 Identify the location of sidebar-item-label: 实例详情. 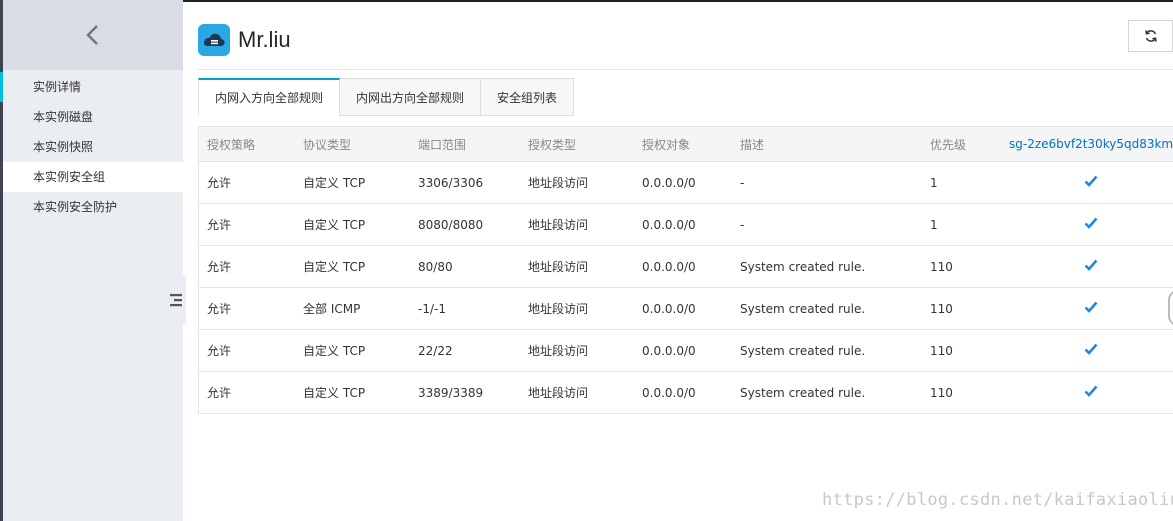
(57, 87).